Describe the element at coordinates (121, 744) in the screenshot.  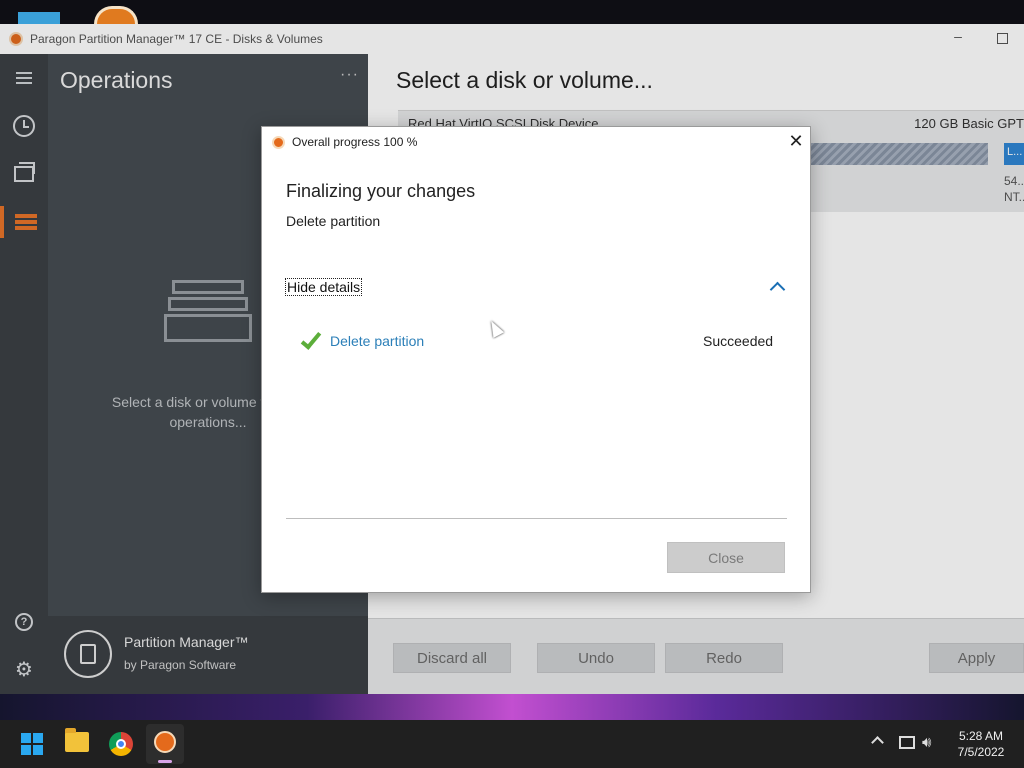
I see `chrome-icon` at that location.